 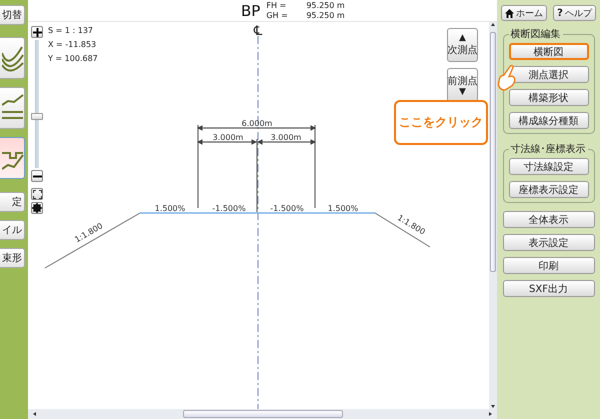 I want to click on callout: ここをクリック, so click(x=441, y=122).